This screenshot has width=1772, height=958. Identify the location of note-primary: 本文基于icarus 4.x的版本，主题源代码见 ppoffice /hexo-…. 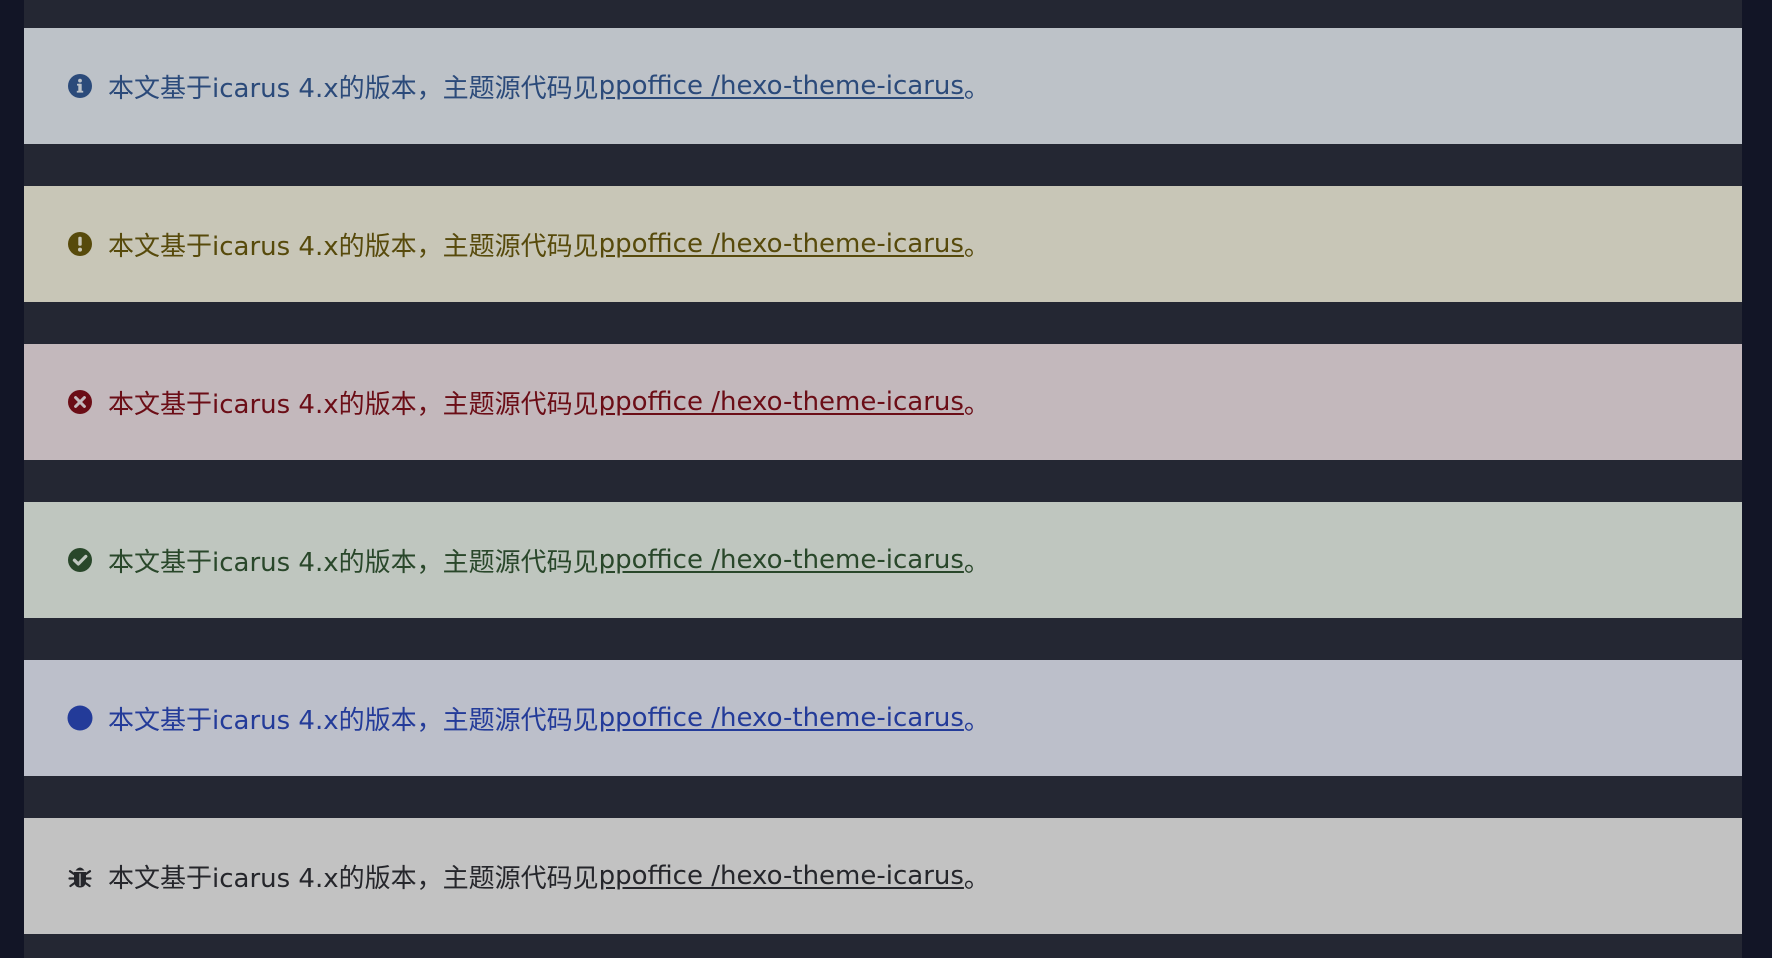
(883, 718).